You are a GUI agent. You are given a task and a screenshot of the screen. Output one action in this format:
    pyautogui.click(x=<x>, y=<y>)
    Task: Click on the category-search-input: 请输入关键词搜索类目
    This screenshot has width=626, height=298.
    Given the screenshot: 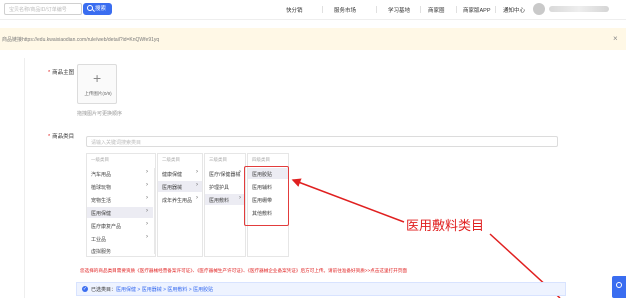 What is the action you would take?
    pyautogui.click(x=322, y=141)
    